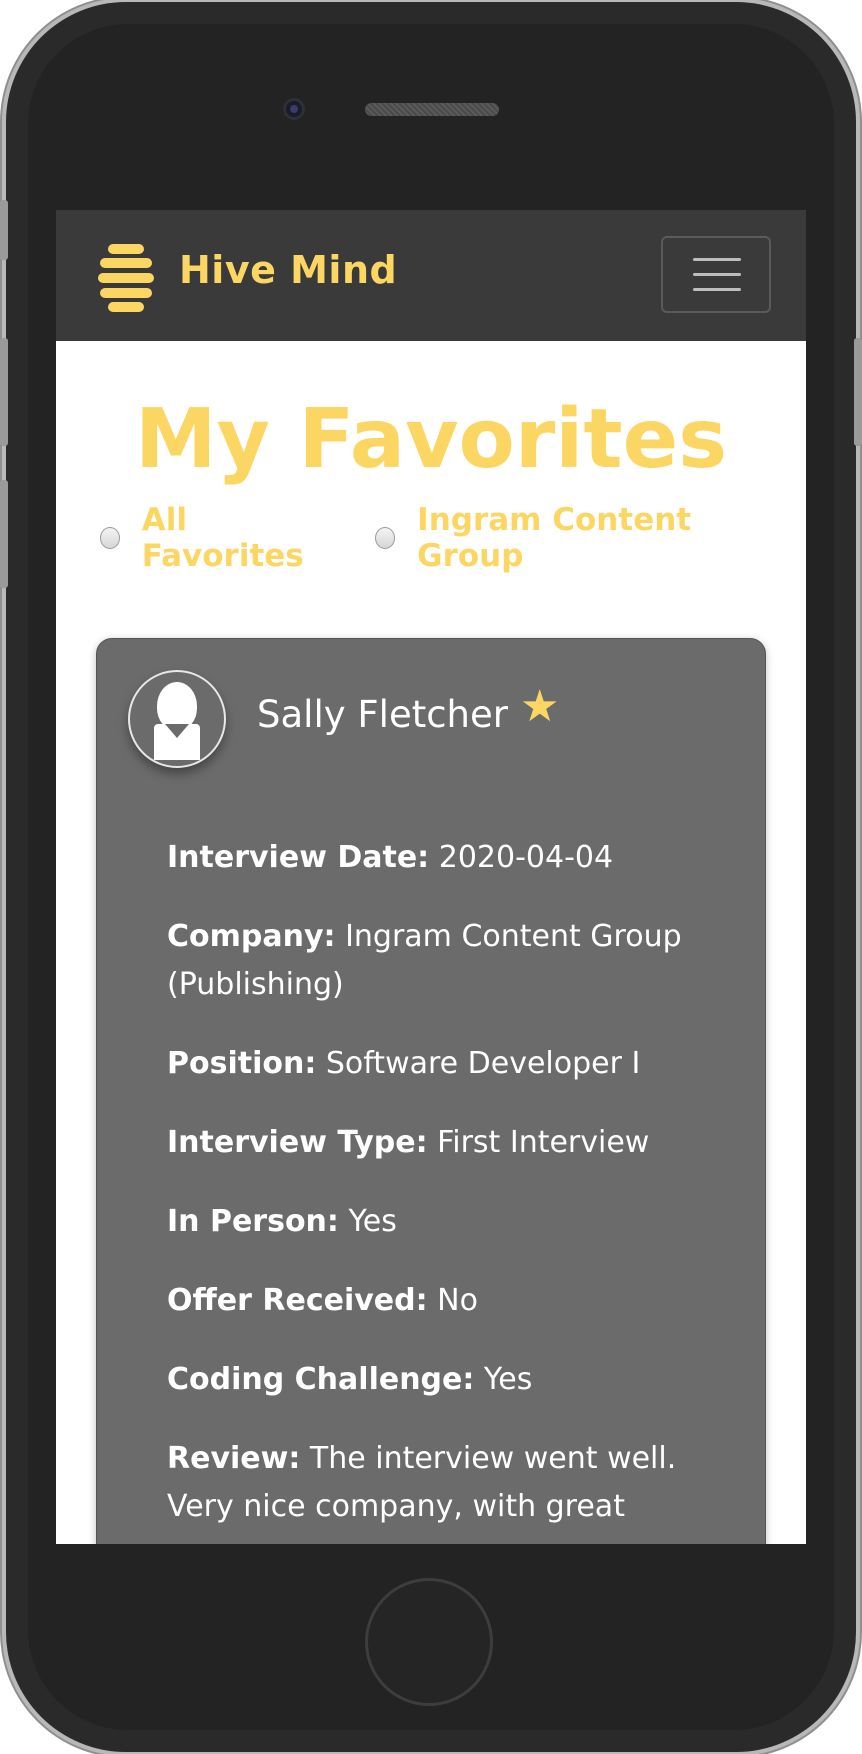  What do you see at coordinates (242, 1063) in the screenshot?
I see `detail-label: Position:` at bounding box center [242, 1063].